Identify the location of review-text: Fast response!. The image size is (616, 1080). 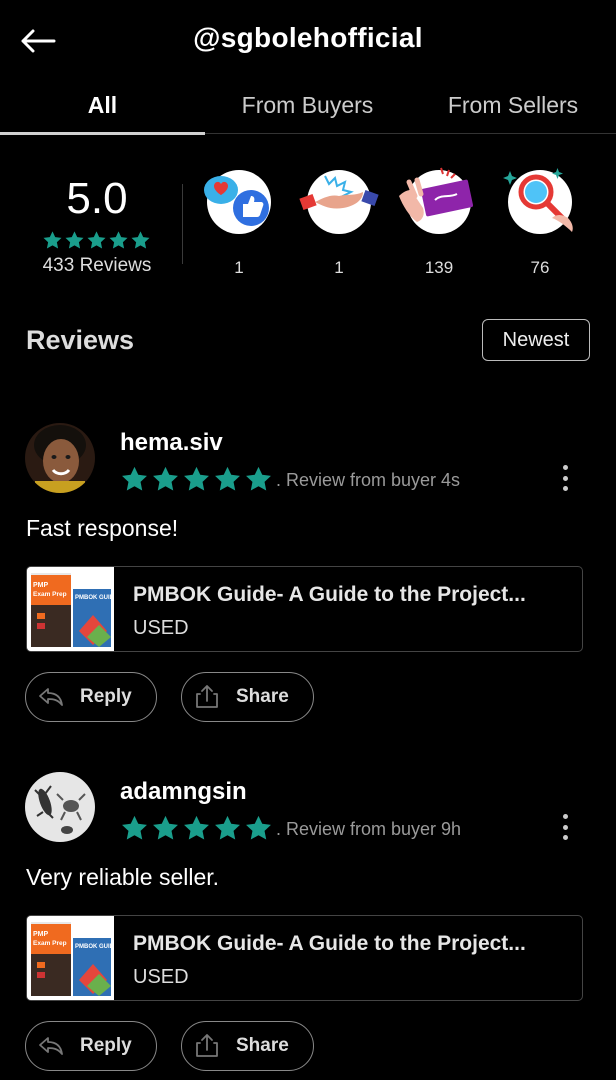
(102, 528).